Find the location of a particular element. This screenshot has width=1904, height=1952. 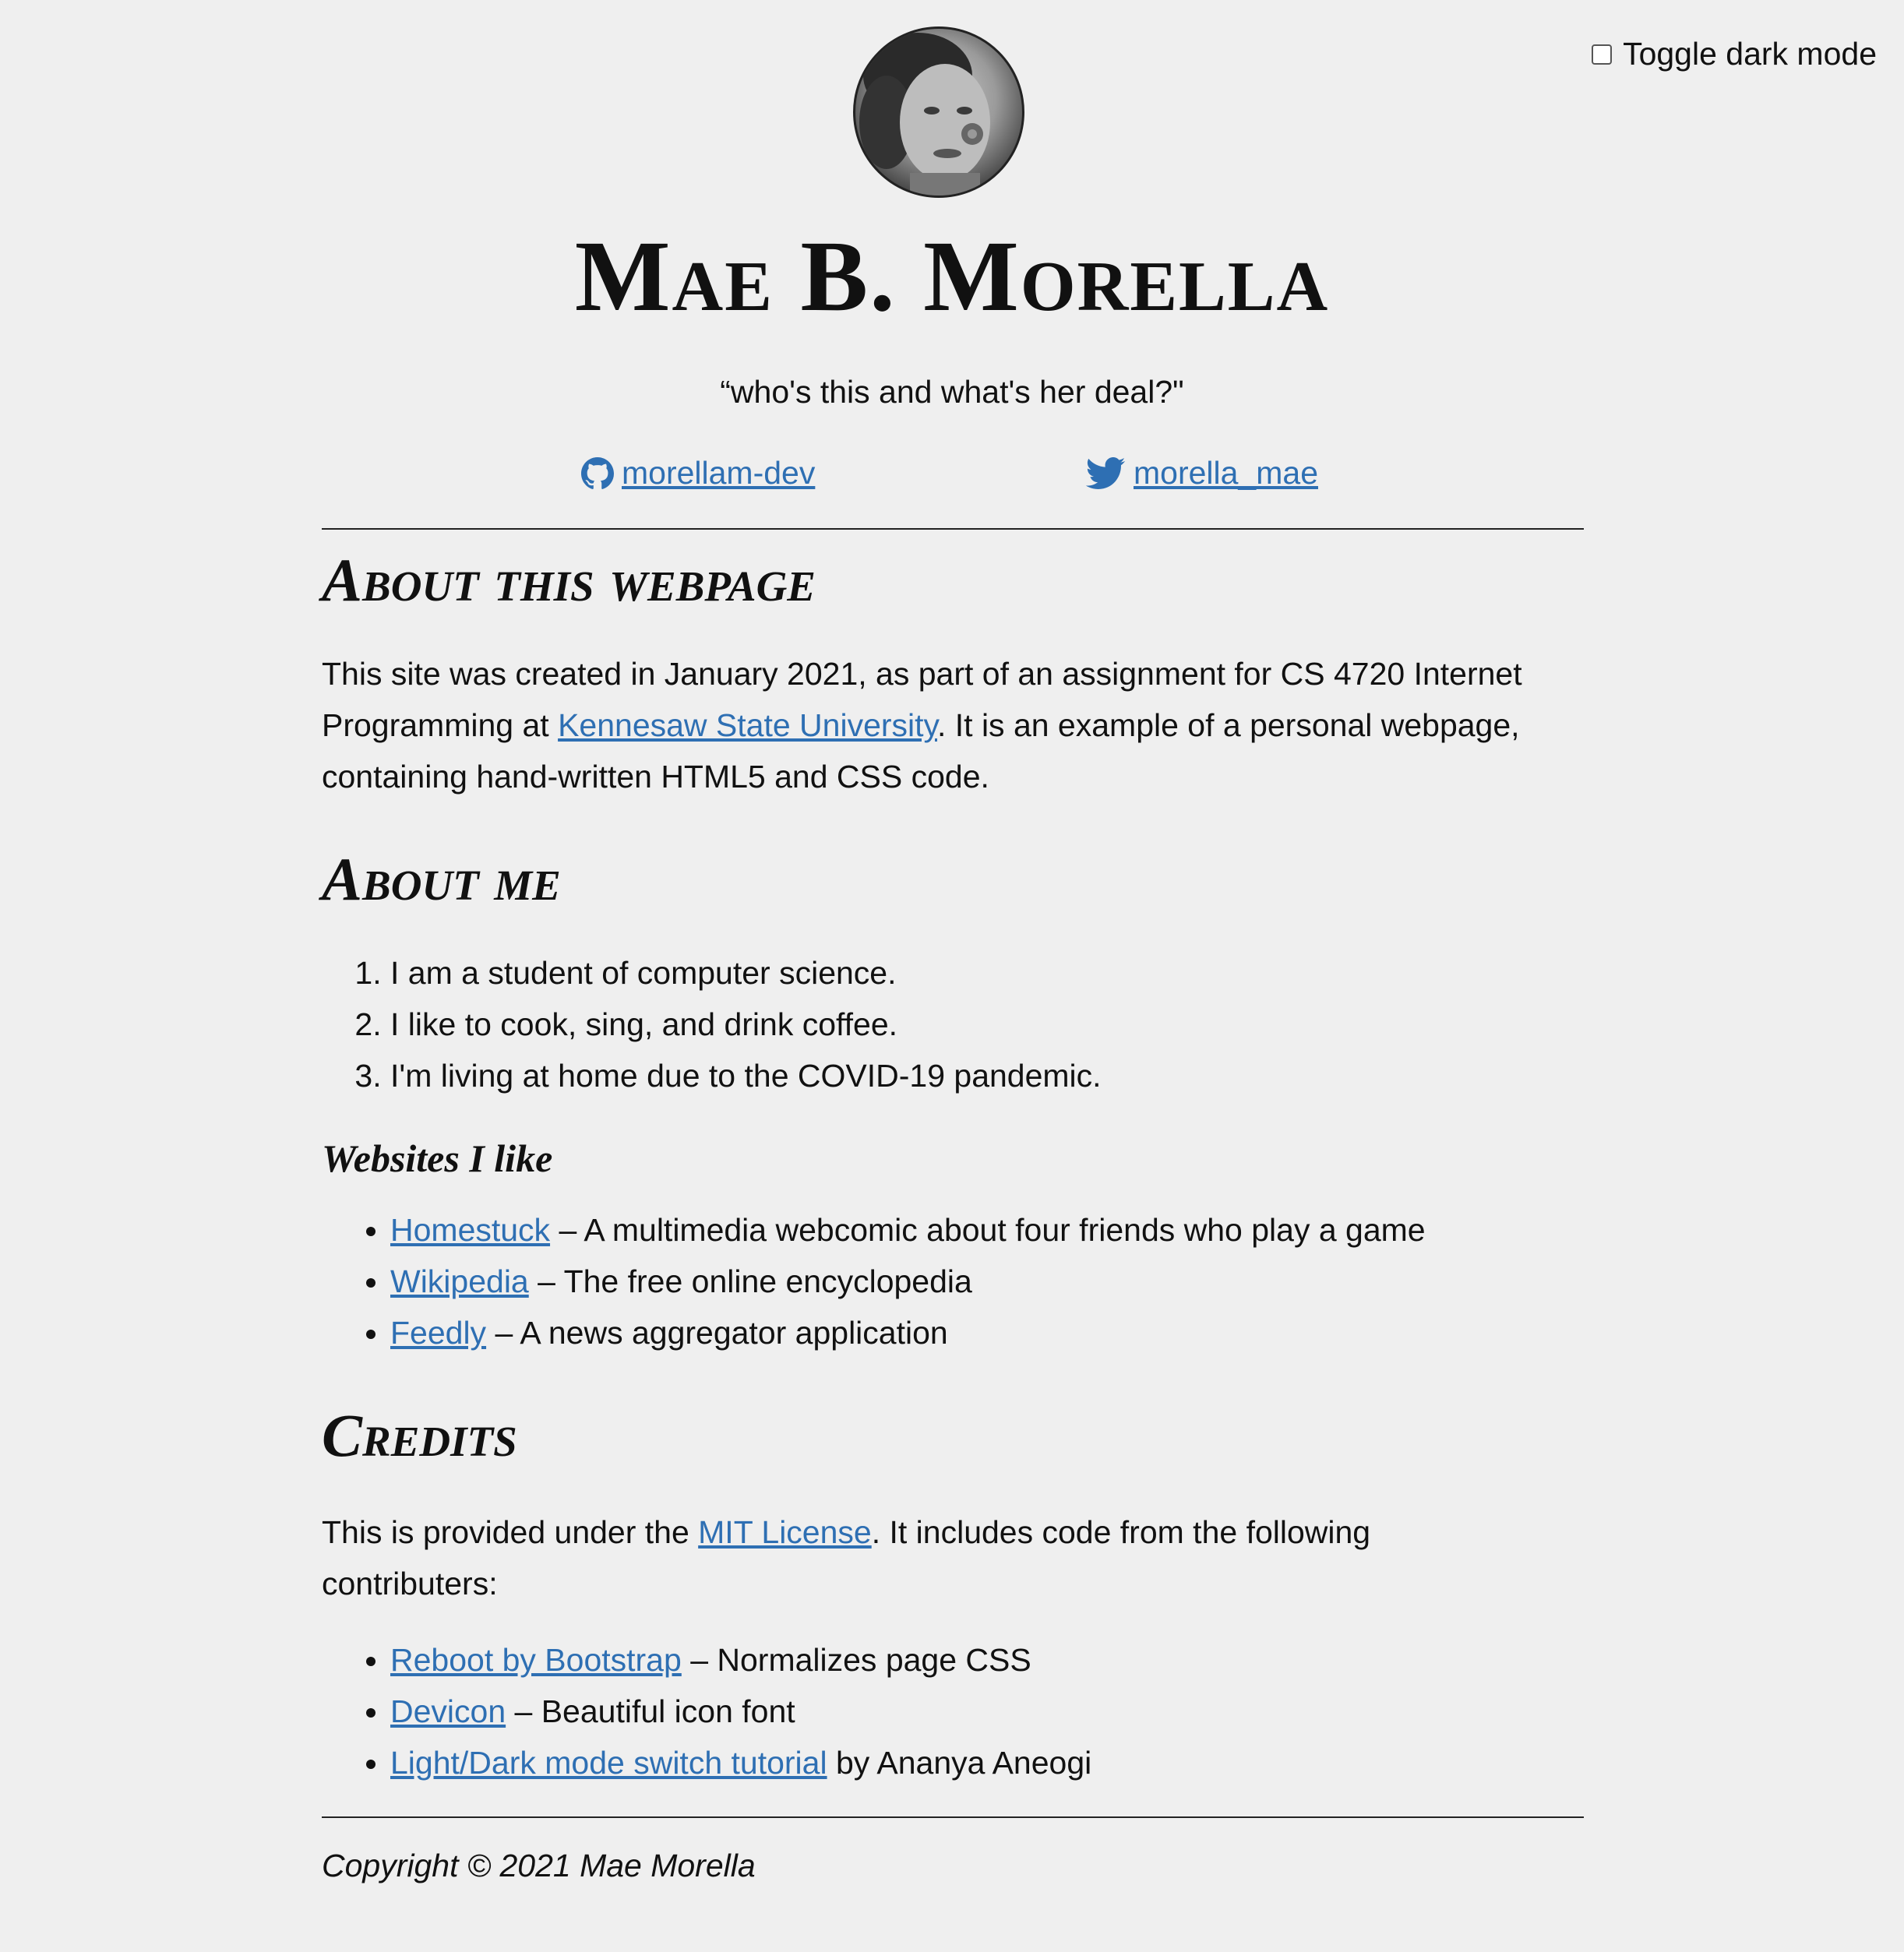

about-webpage-heading: About this webpage is located at coordinates (569, 580).